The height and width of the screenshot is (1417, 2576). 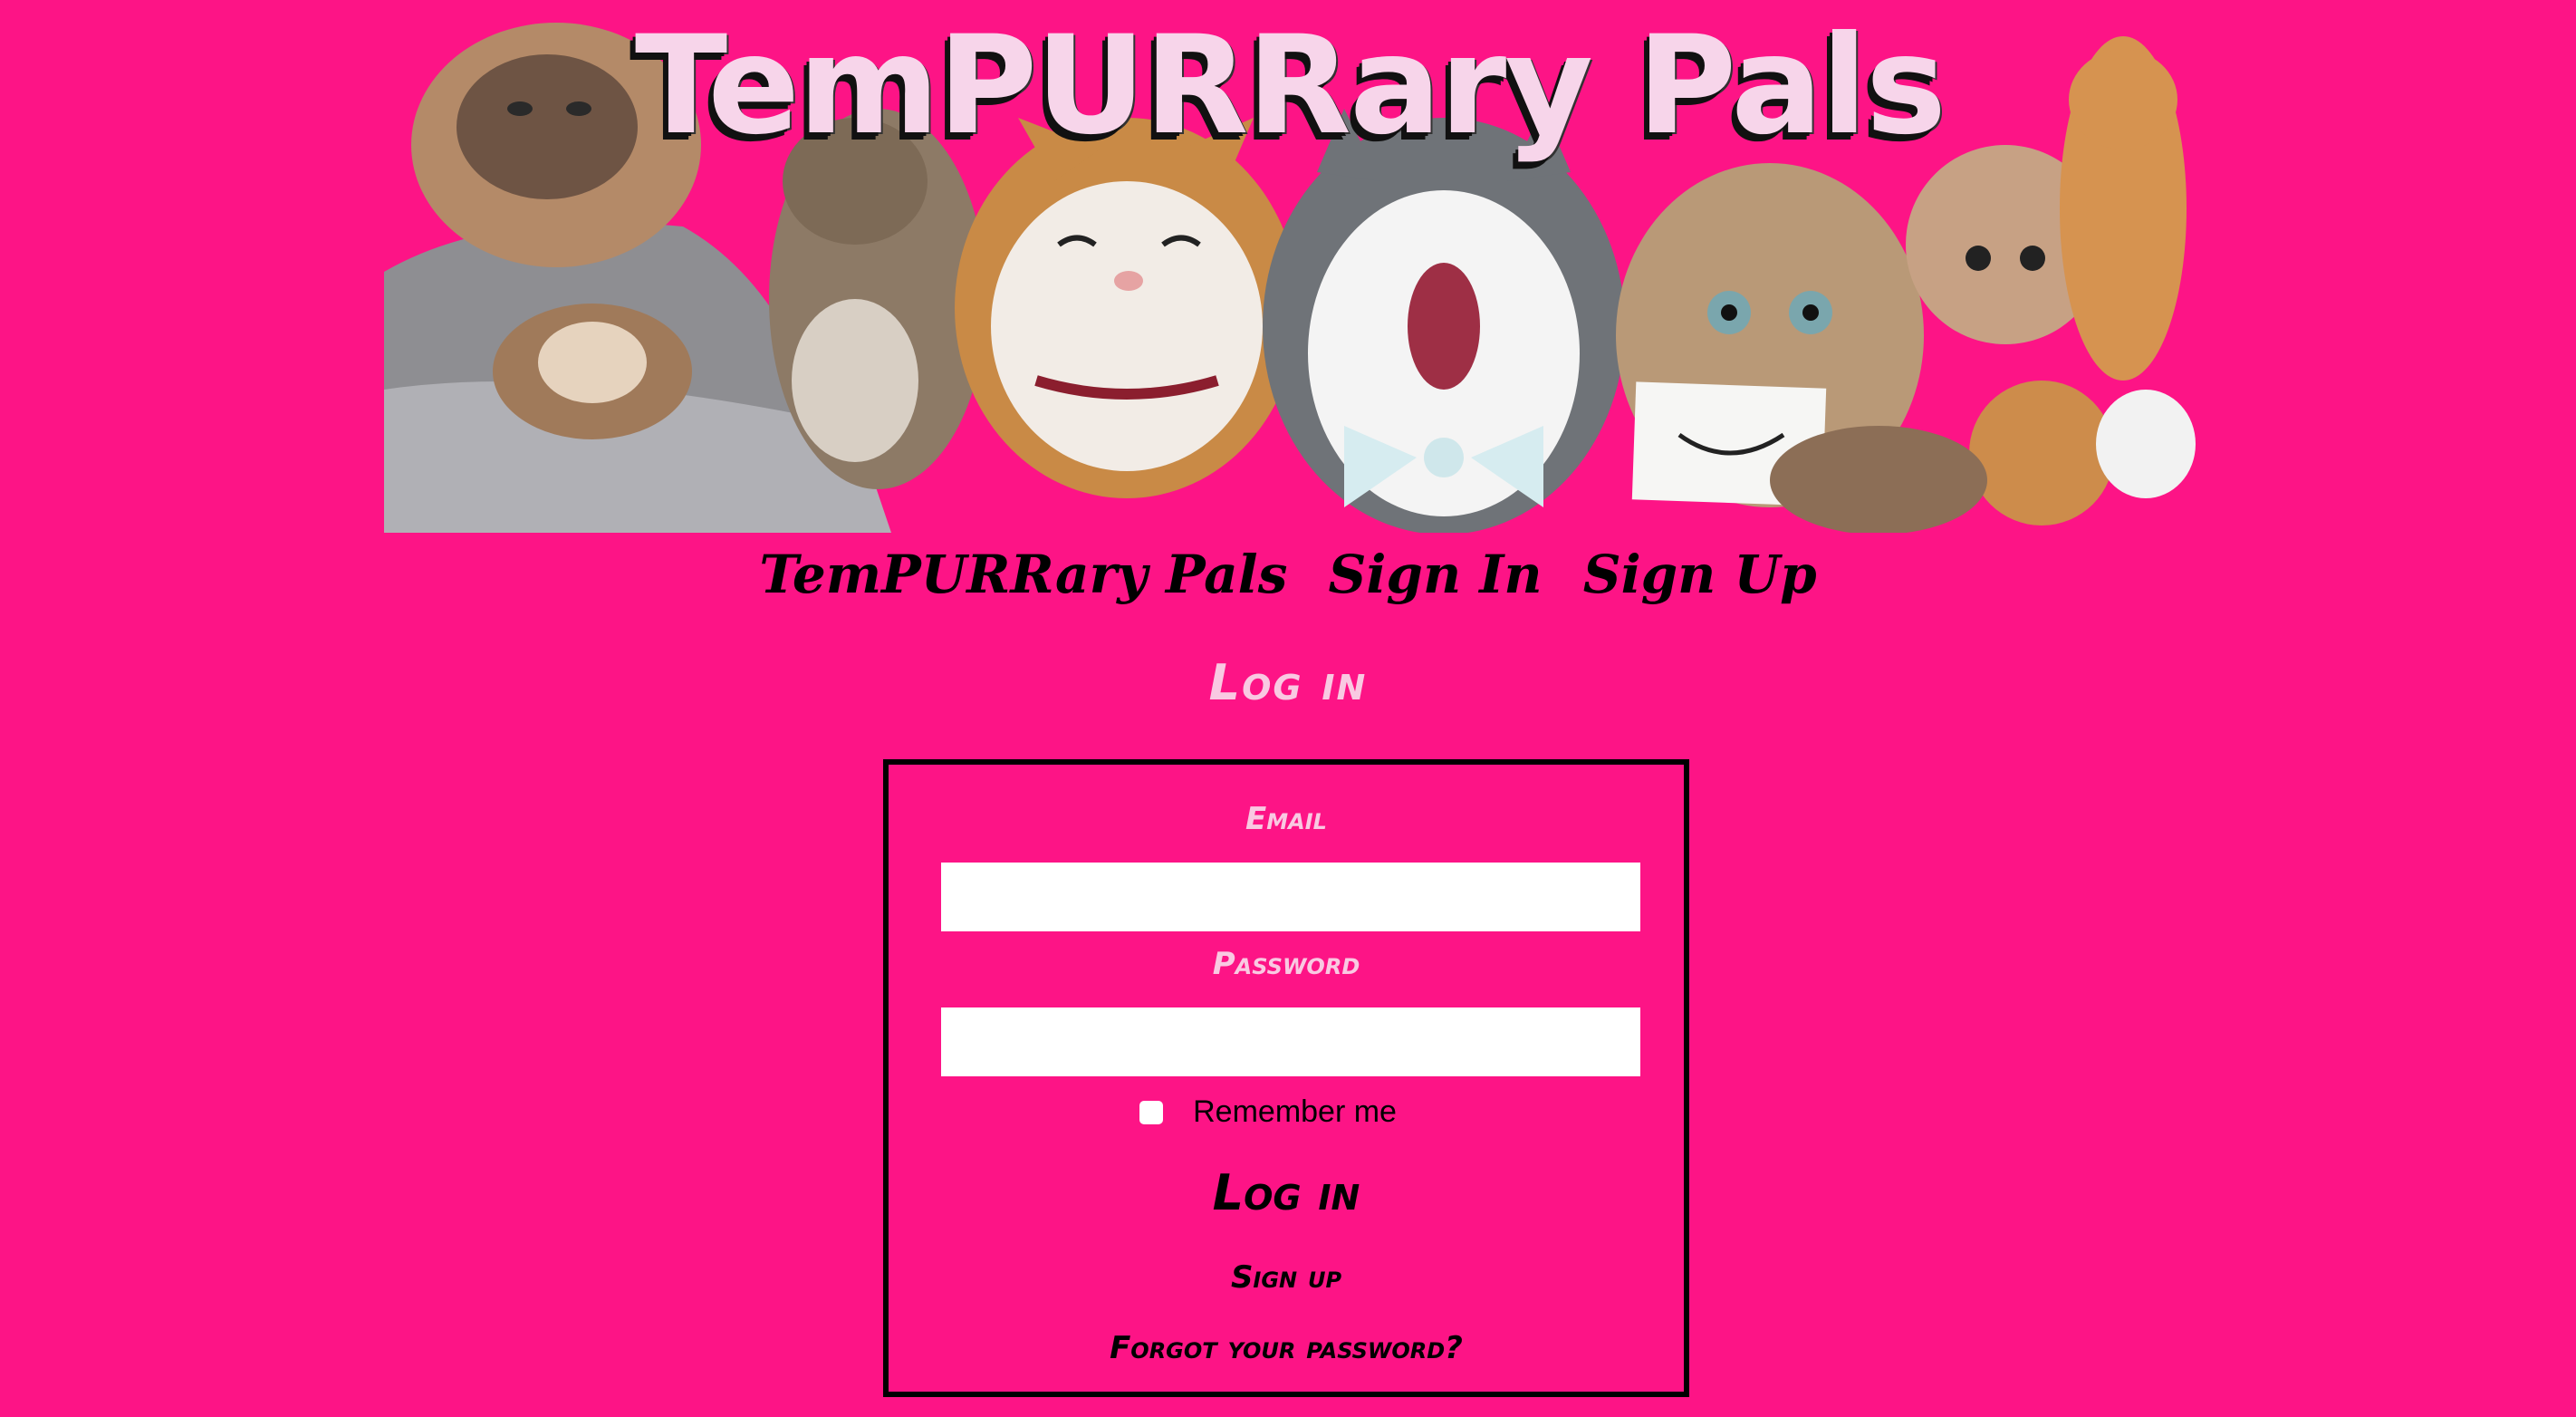 I want to click on sign-up-link: Sign up, so click(x=1286, y=1277).